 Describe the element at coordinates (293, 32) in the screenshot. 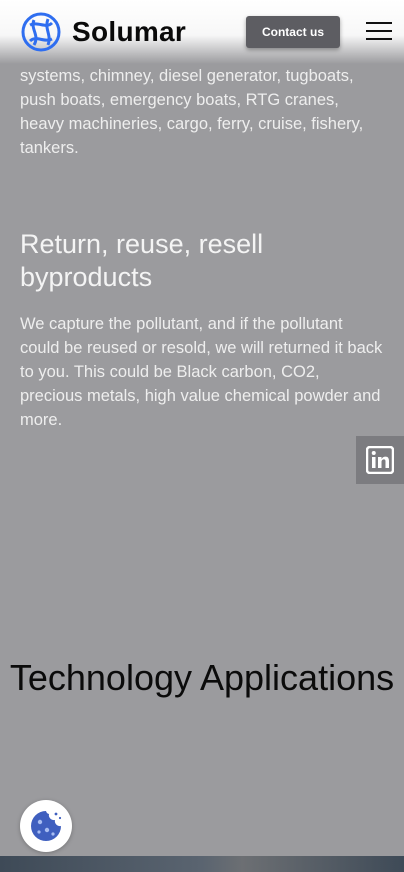

I see `contact-us-button: Contact us` at that location.